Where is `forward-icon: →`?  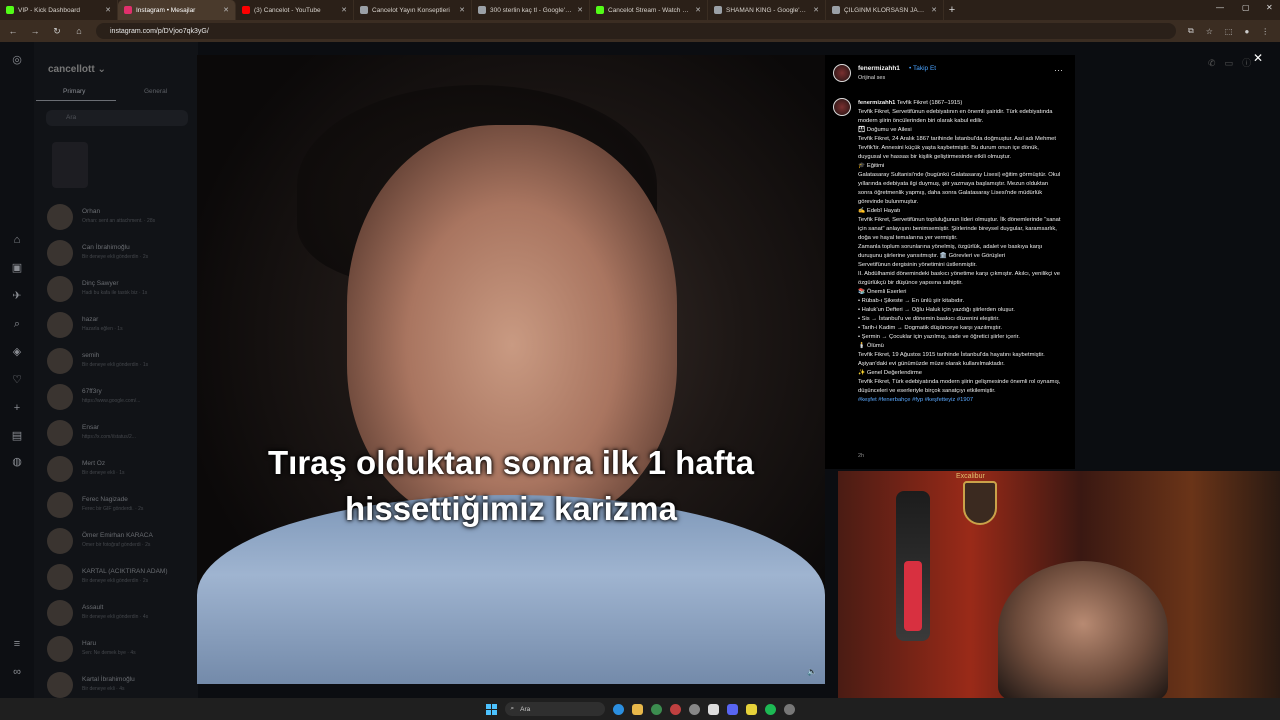
forward-icon: → is located at coordinates (35, 31).